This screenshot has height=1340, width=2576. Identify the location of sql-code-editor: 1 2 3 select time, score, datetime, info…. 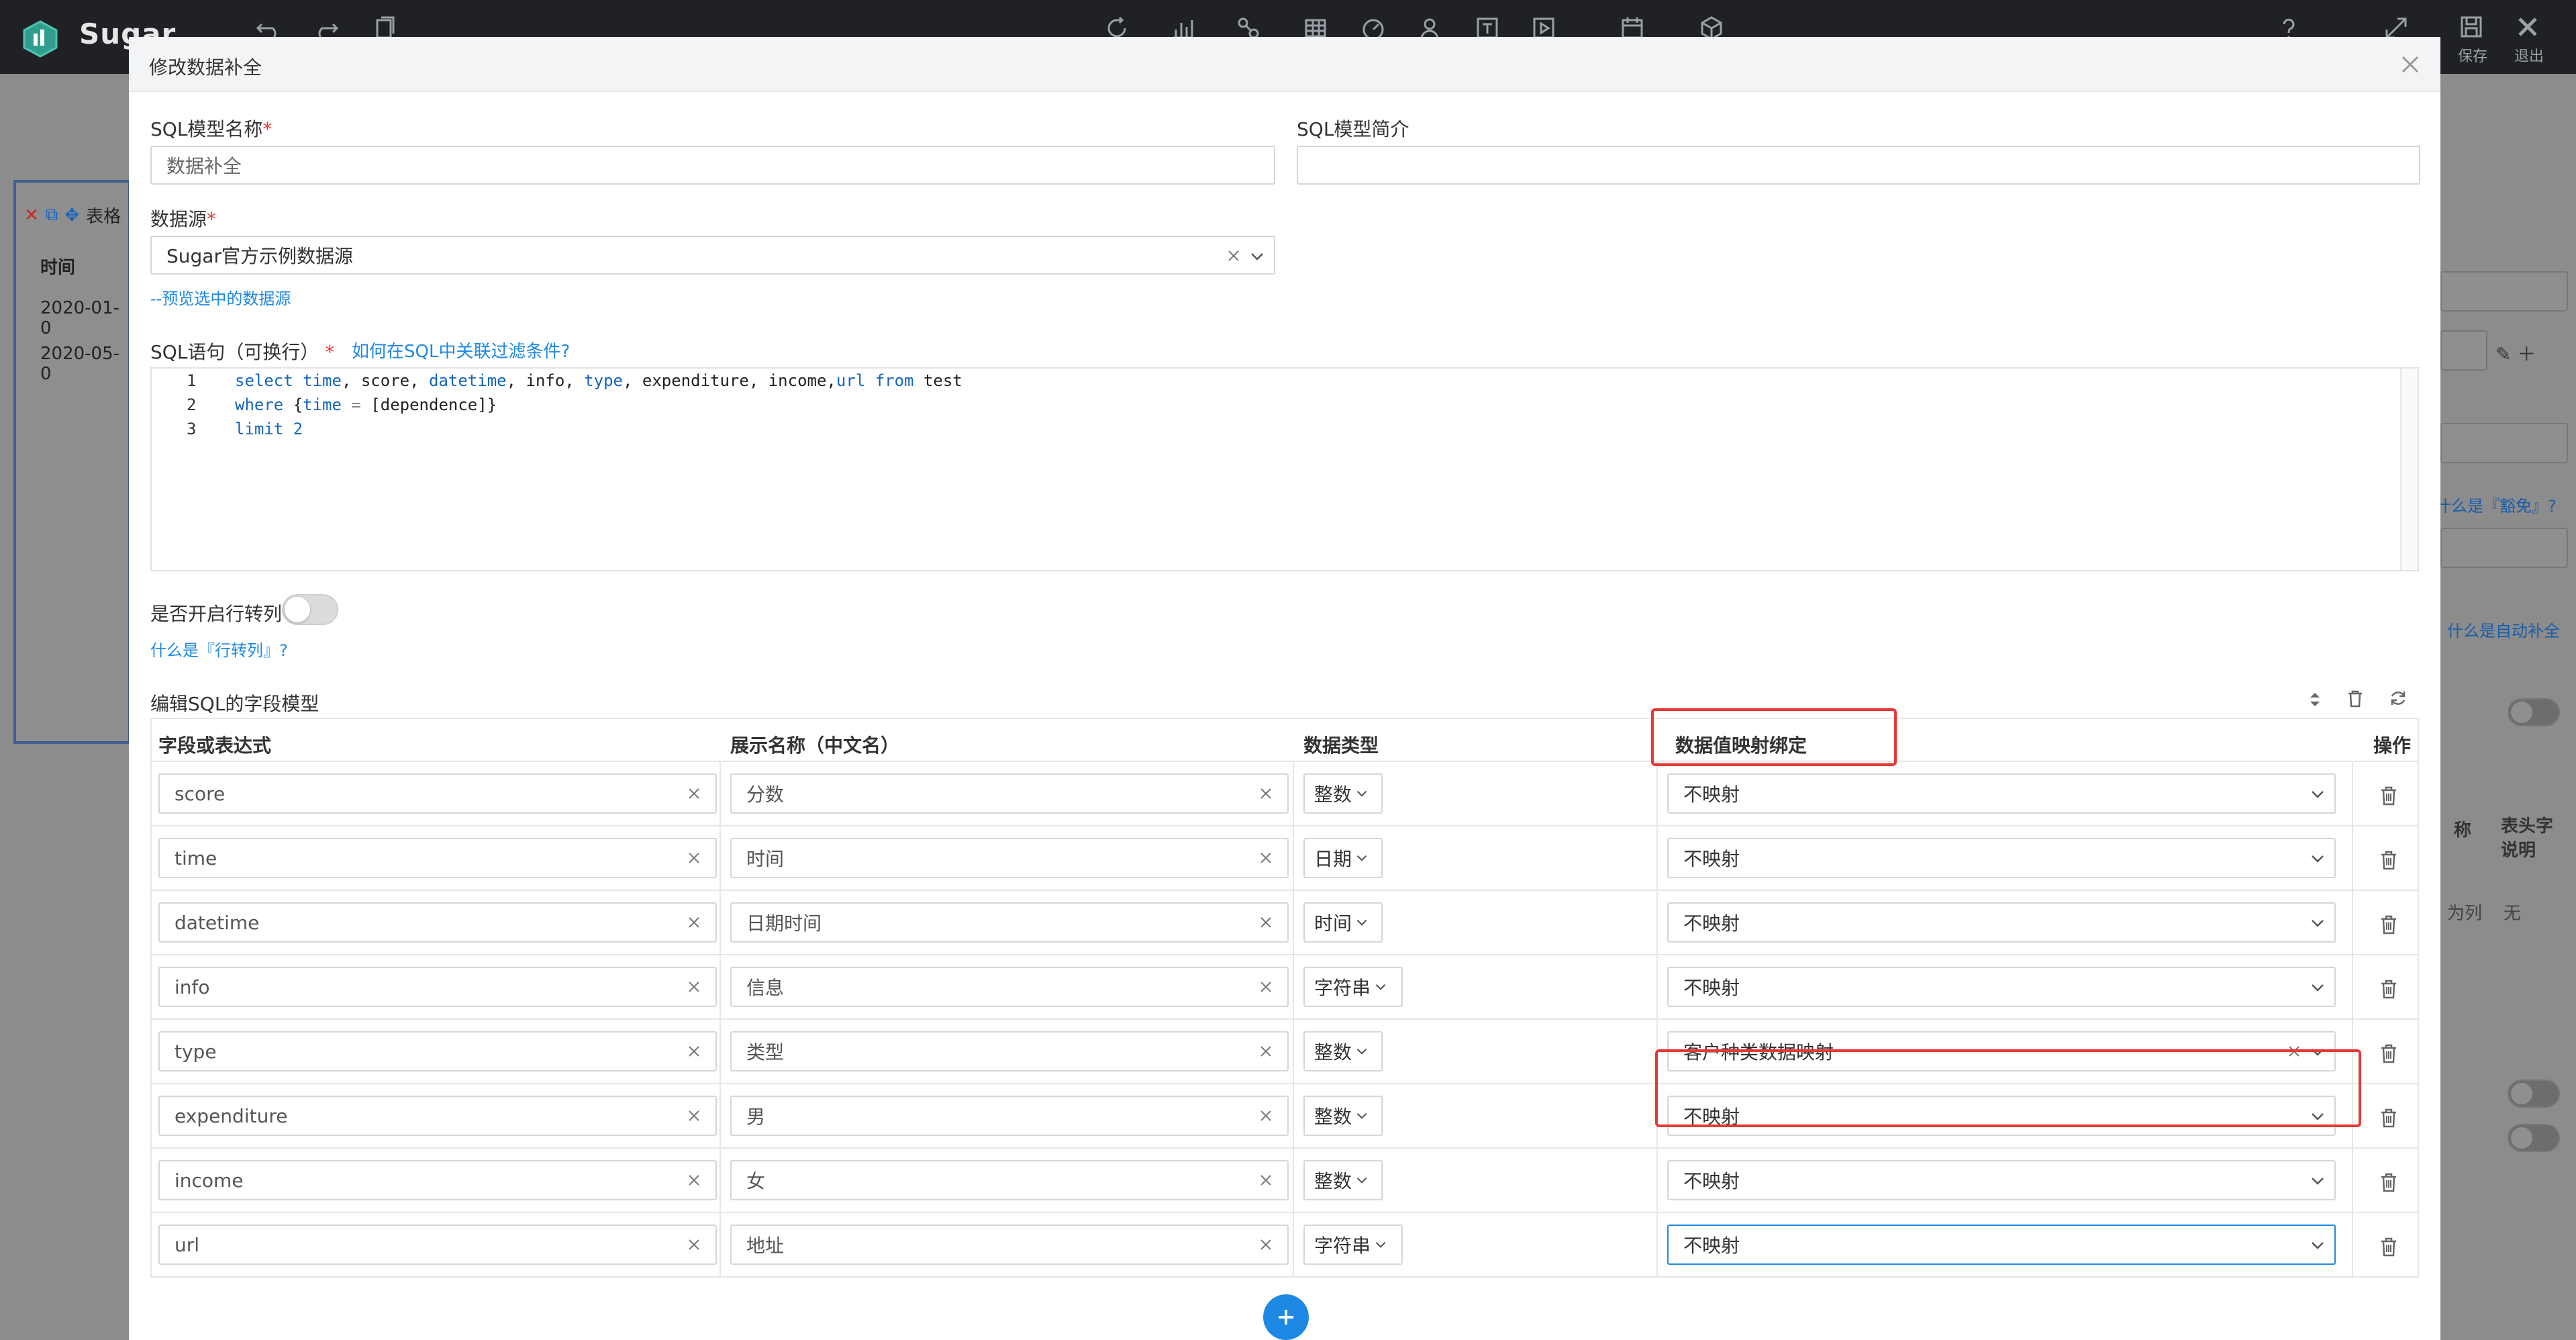
(1284, 469).